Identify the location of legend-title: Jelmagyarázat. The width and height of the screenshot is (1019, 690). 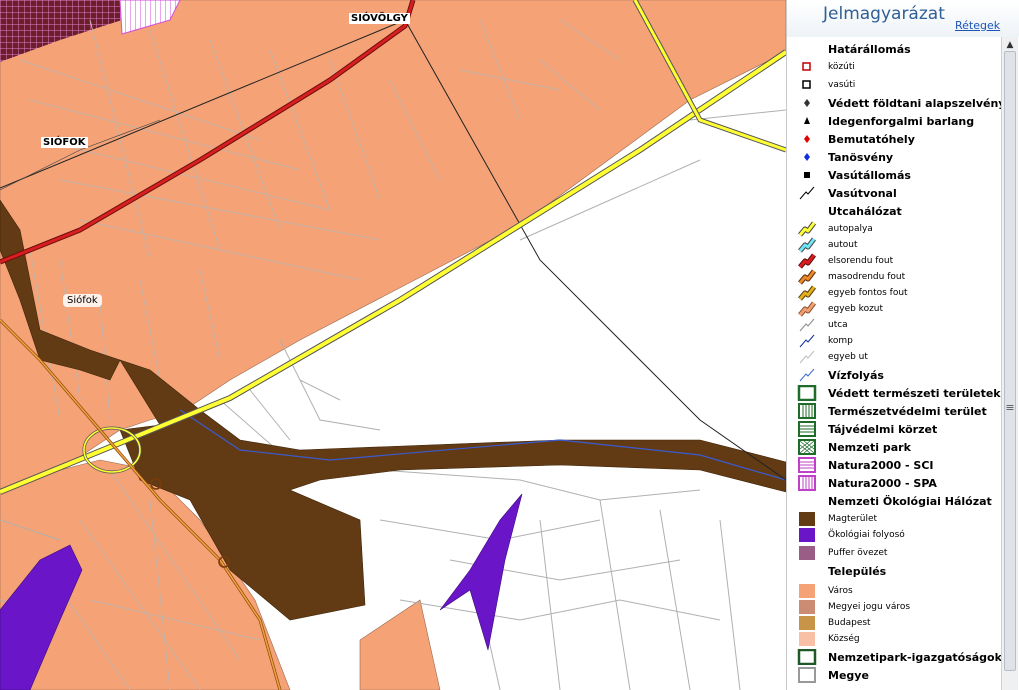
(884, 14).